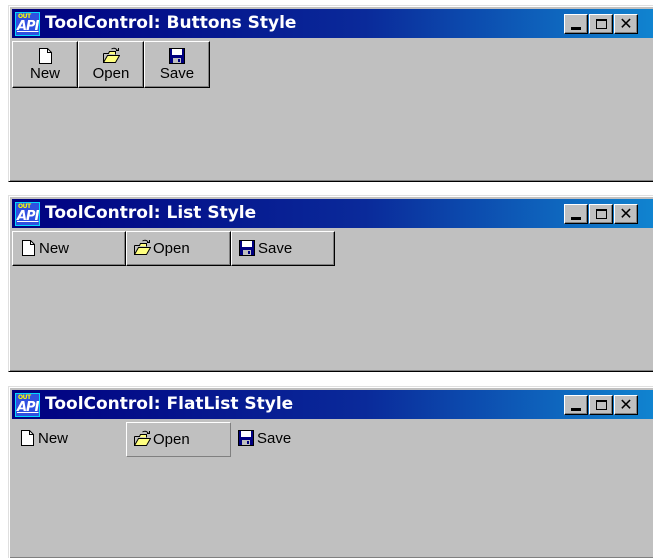  I want to click on window-title: ToolControl: Buttons Style, so click(171, 23).